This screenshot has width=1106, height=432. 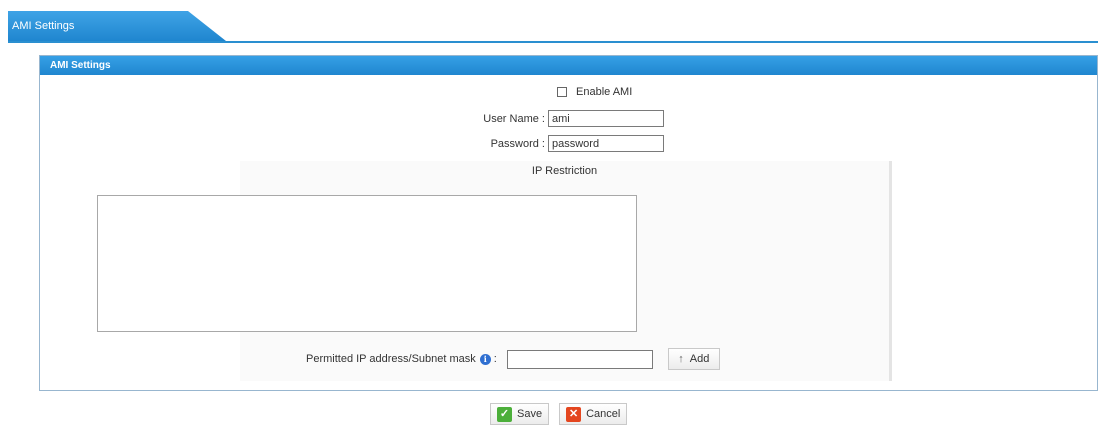 I want to click on cancel-button: ✕ Cancel, so click(x=593, y=414).